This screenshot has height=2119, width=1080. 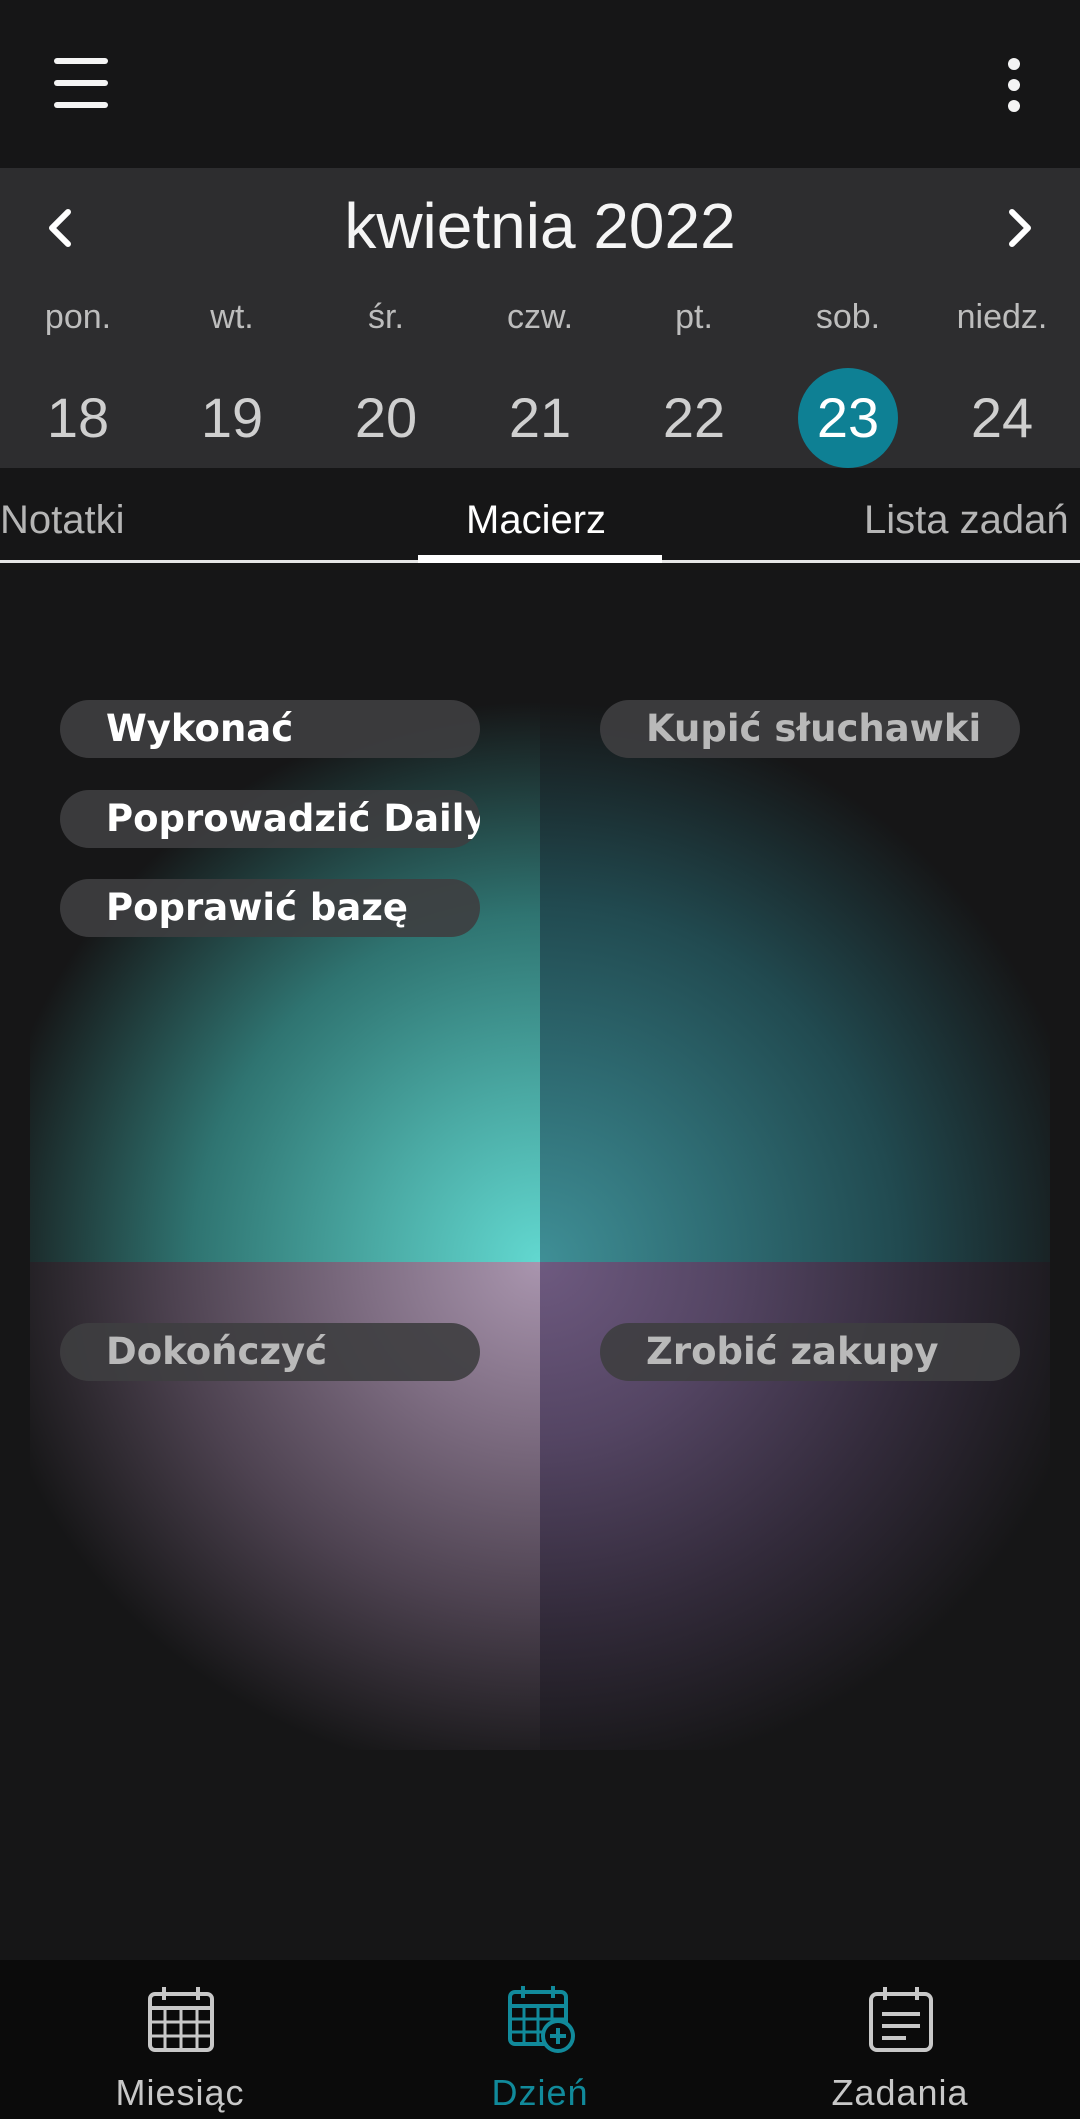 I want to click on day-cell: 22, so click(x=694, y=418).